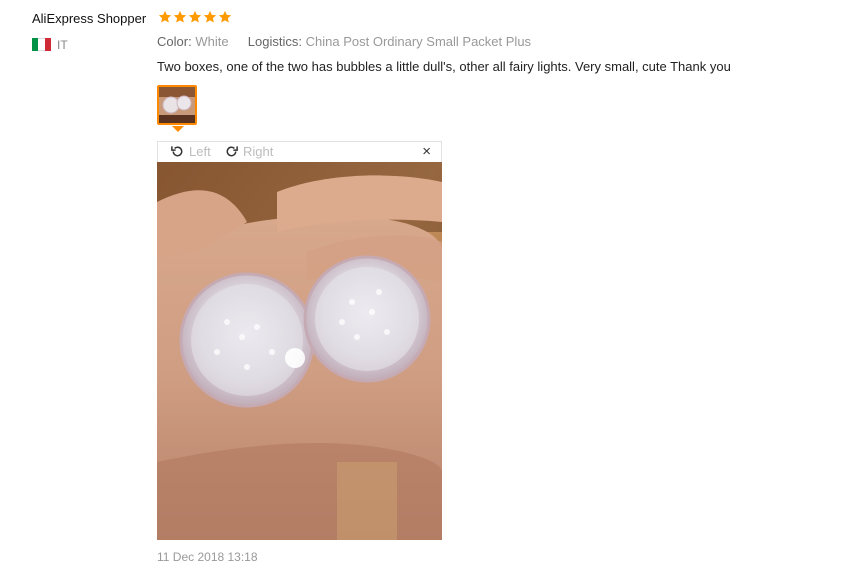 This screenshot has width=857, height=576. I want to click on rotate-left-icon, so click(177, 151).